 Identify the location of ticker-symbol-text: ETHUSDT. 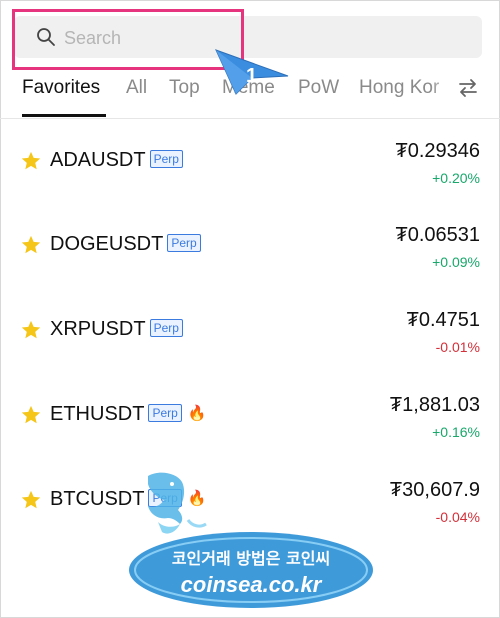
(97, 414).